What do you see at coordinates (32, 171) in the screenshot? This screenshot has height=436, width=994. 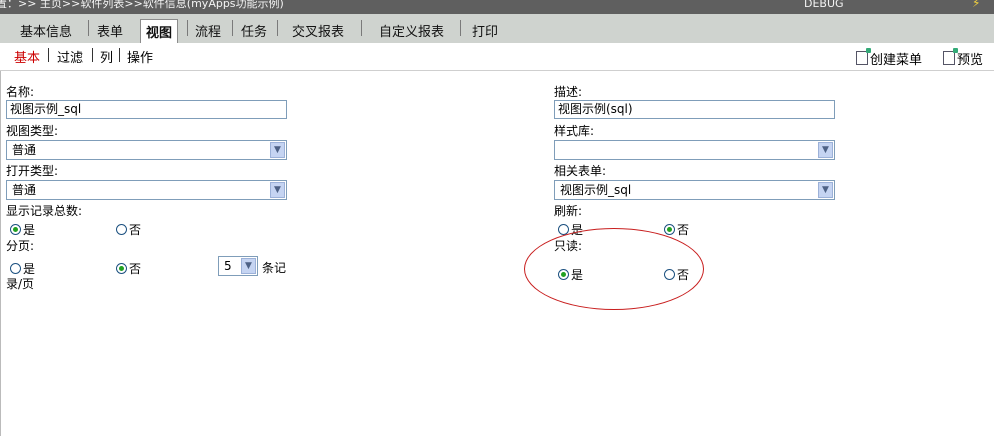 I see `open-type-label: 打开类型:` at bounding box center [32, 171].